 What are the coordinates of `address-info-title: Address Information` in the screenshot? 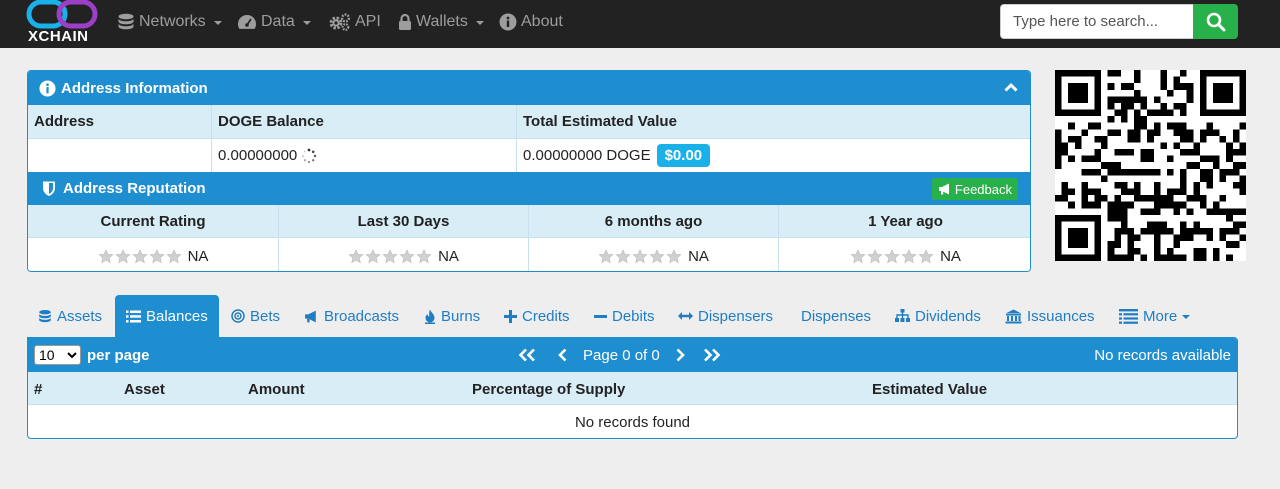 It's located at (134, 88).